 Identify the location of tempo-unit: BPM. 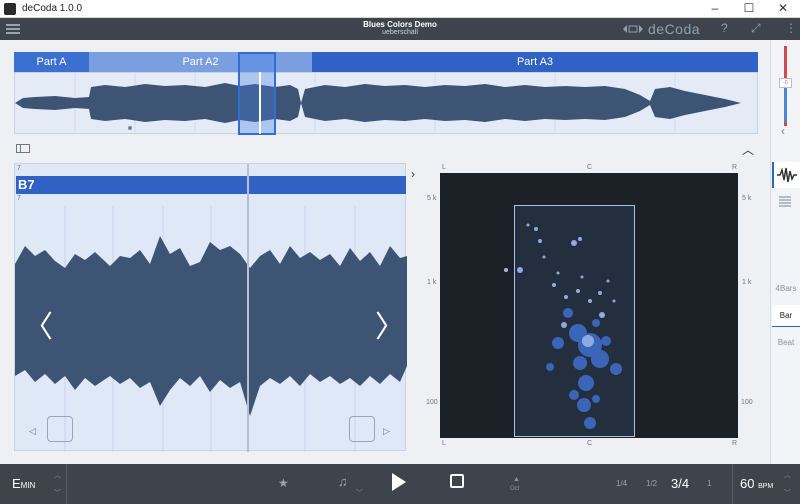
(766, 486).